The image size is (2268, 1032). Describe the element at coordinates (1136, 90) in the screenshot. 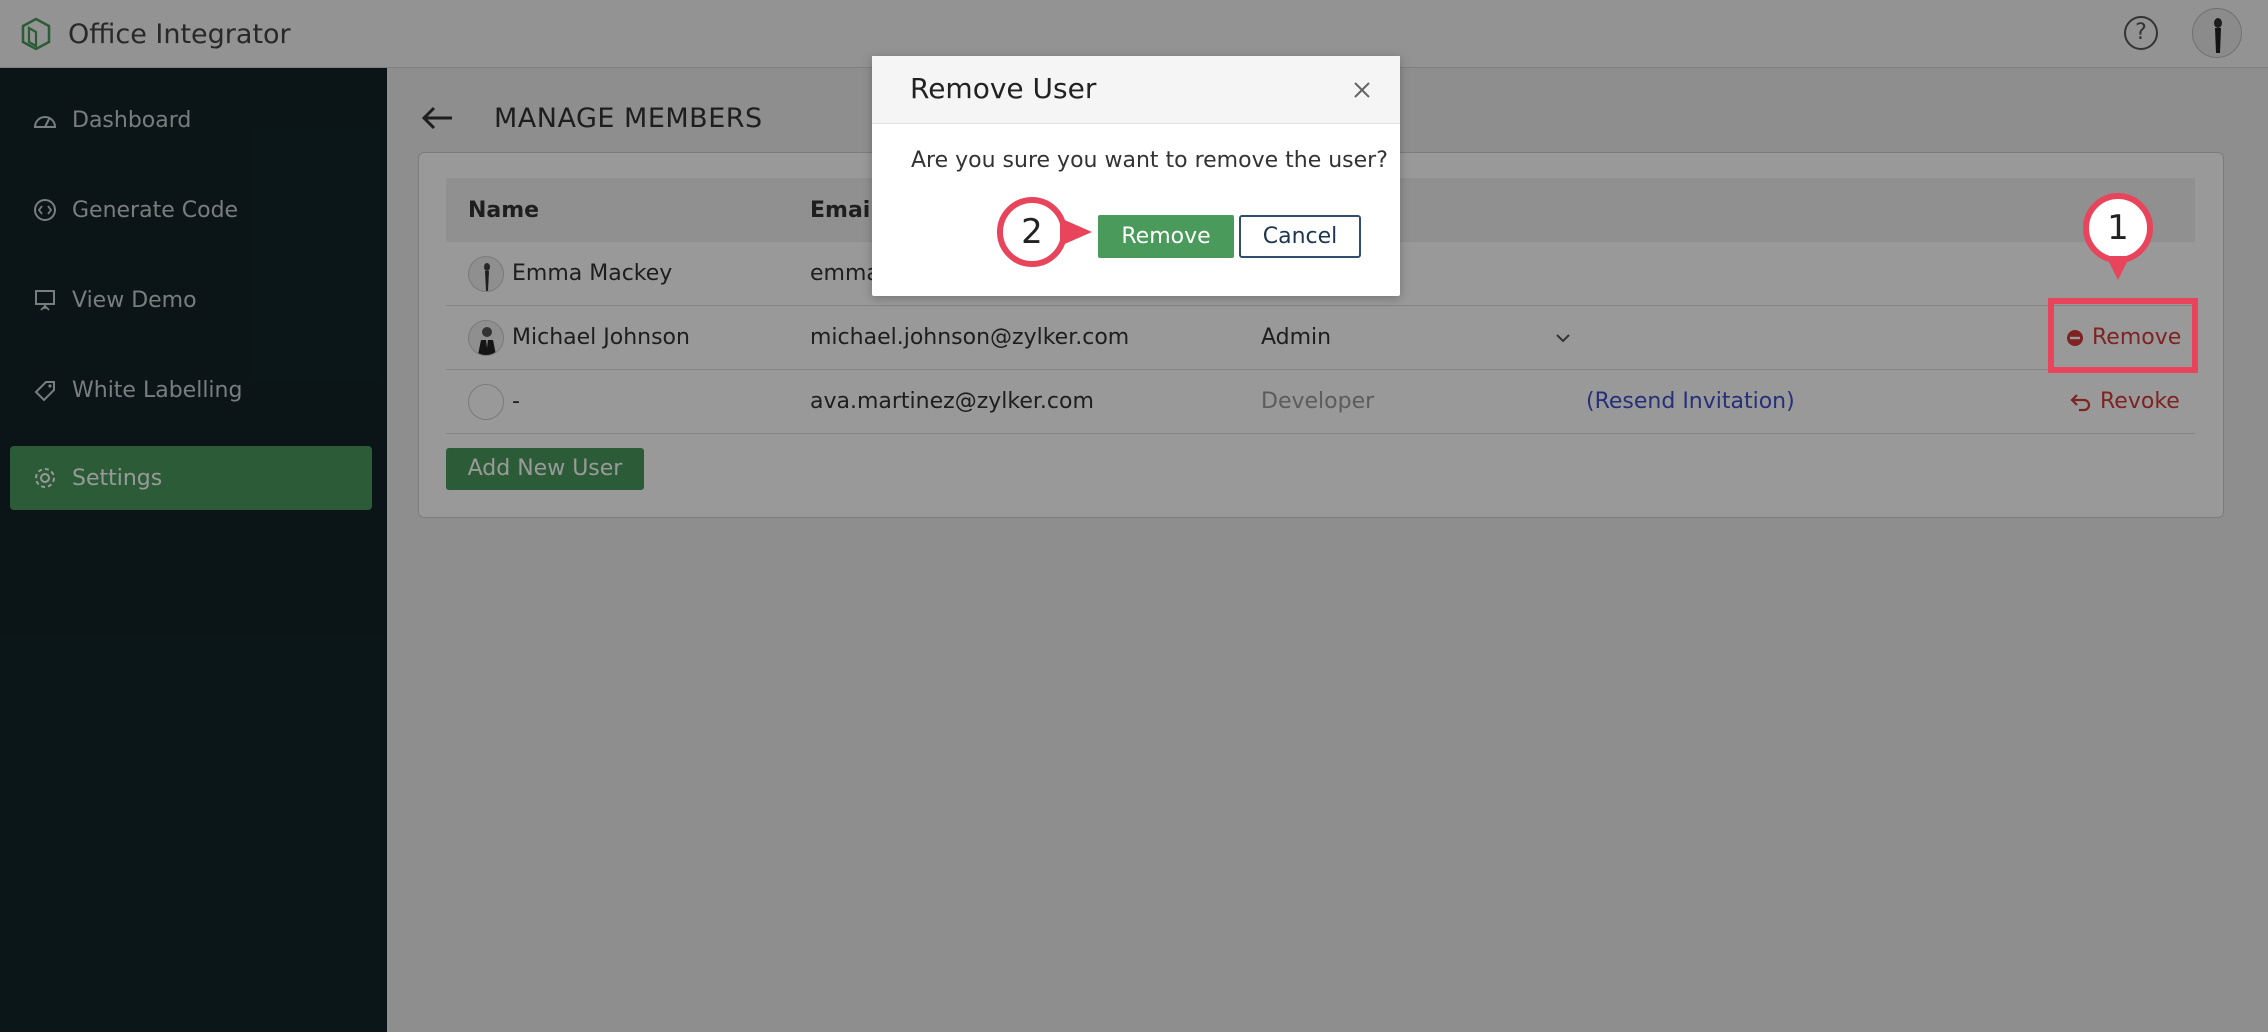

I see `dialog-header: Remove User` at that location.